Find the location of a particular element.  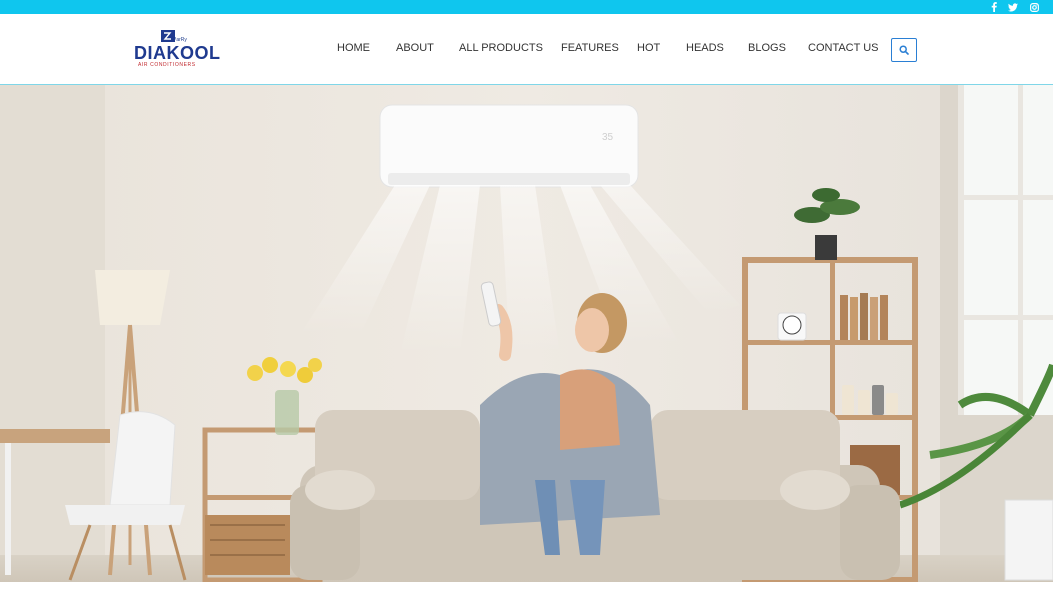

top-bar is located at coordinates (526, 7).